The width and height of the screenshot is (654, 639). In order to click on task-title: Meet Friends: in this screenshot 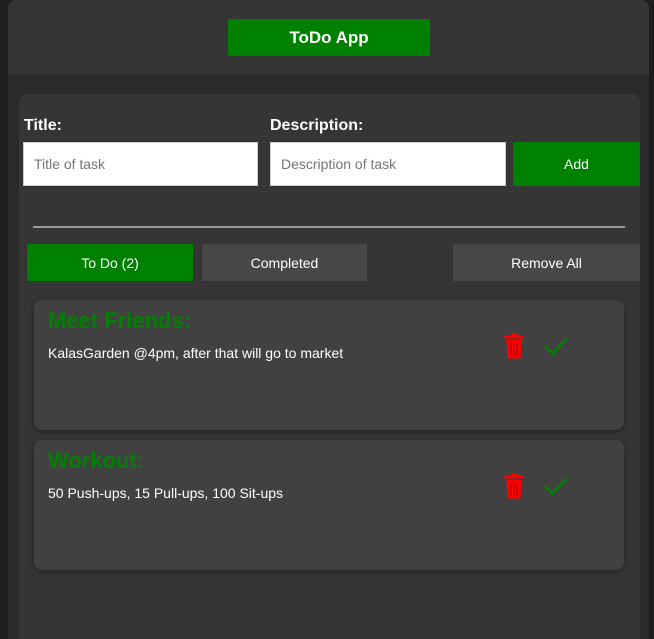, I will do `click(120, 320)`.